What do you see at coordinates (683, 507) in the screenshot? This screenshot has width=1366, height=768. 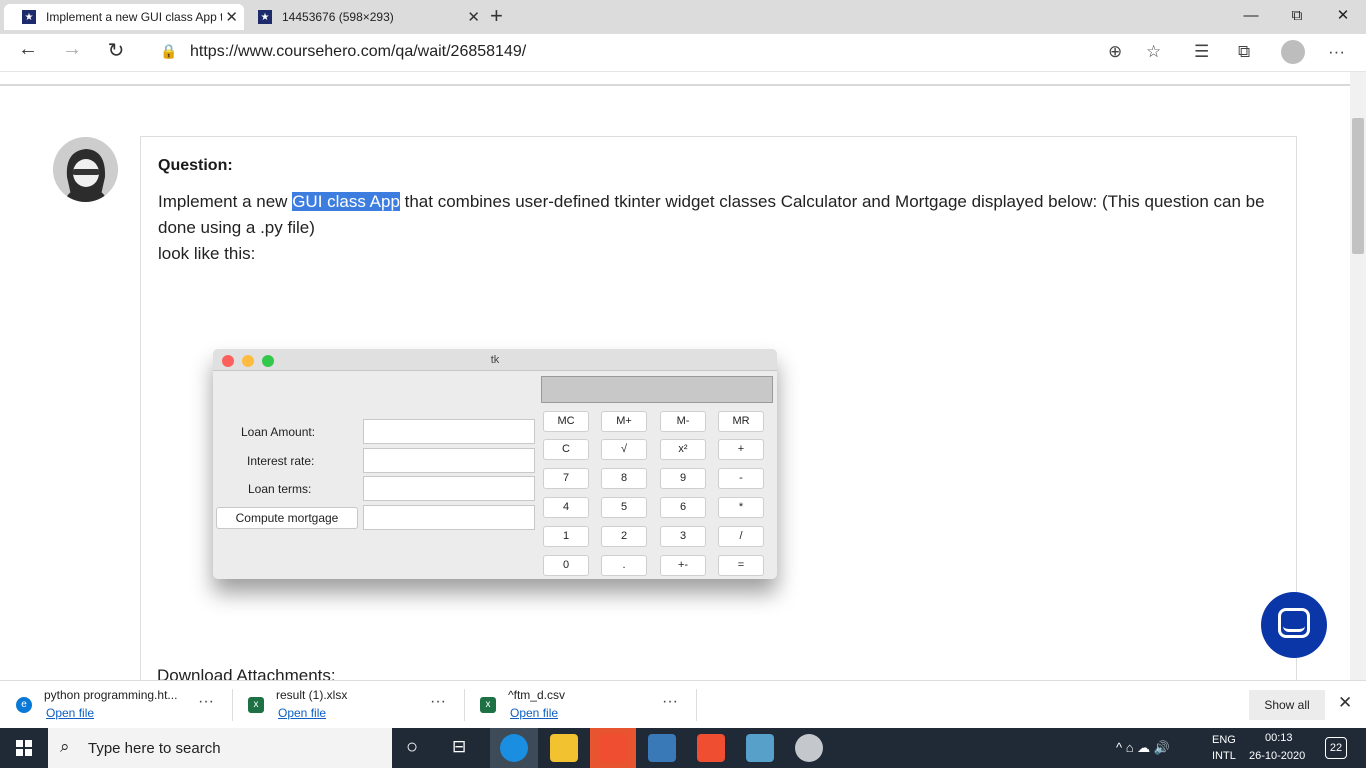 I see `calc-key: 6` at bounding box center [683, 507].